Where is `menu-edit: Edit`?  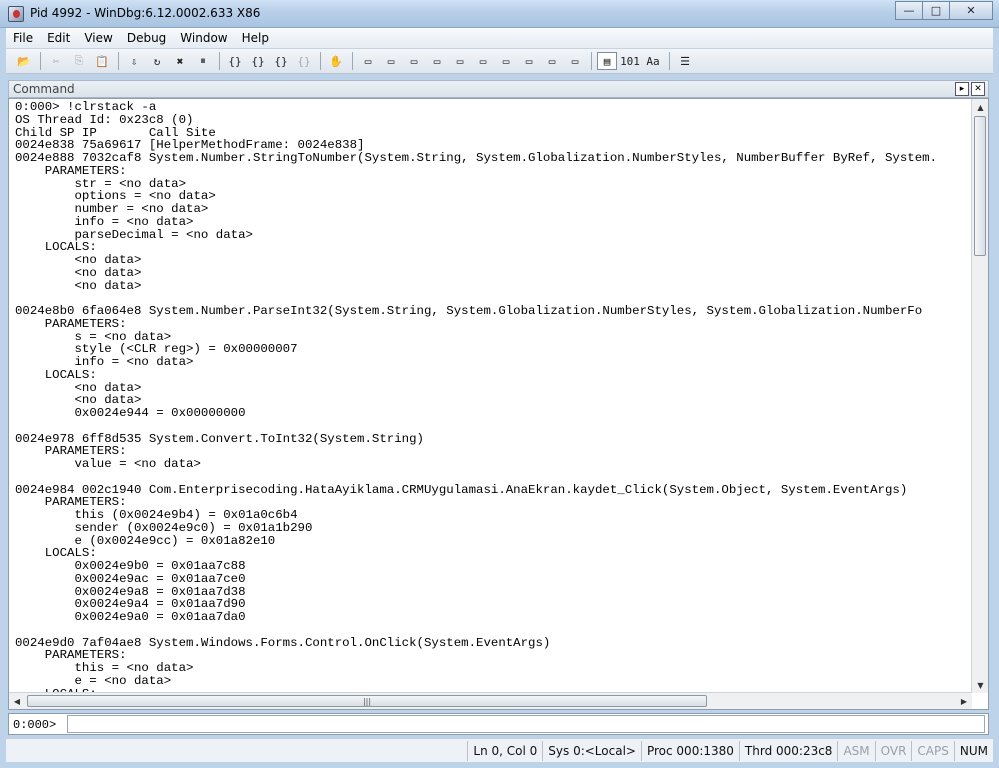
menu-edit: Edit is located at coordinates (58, 38).